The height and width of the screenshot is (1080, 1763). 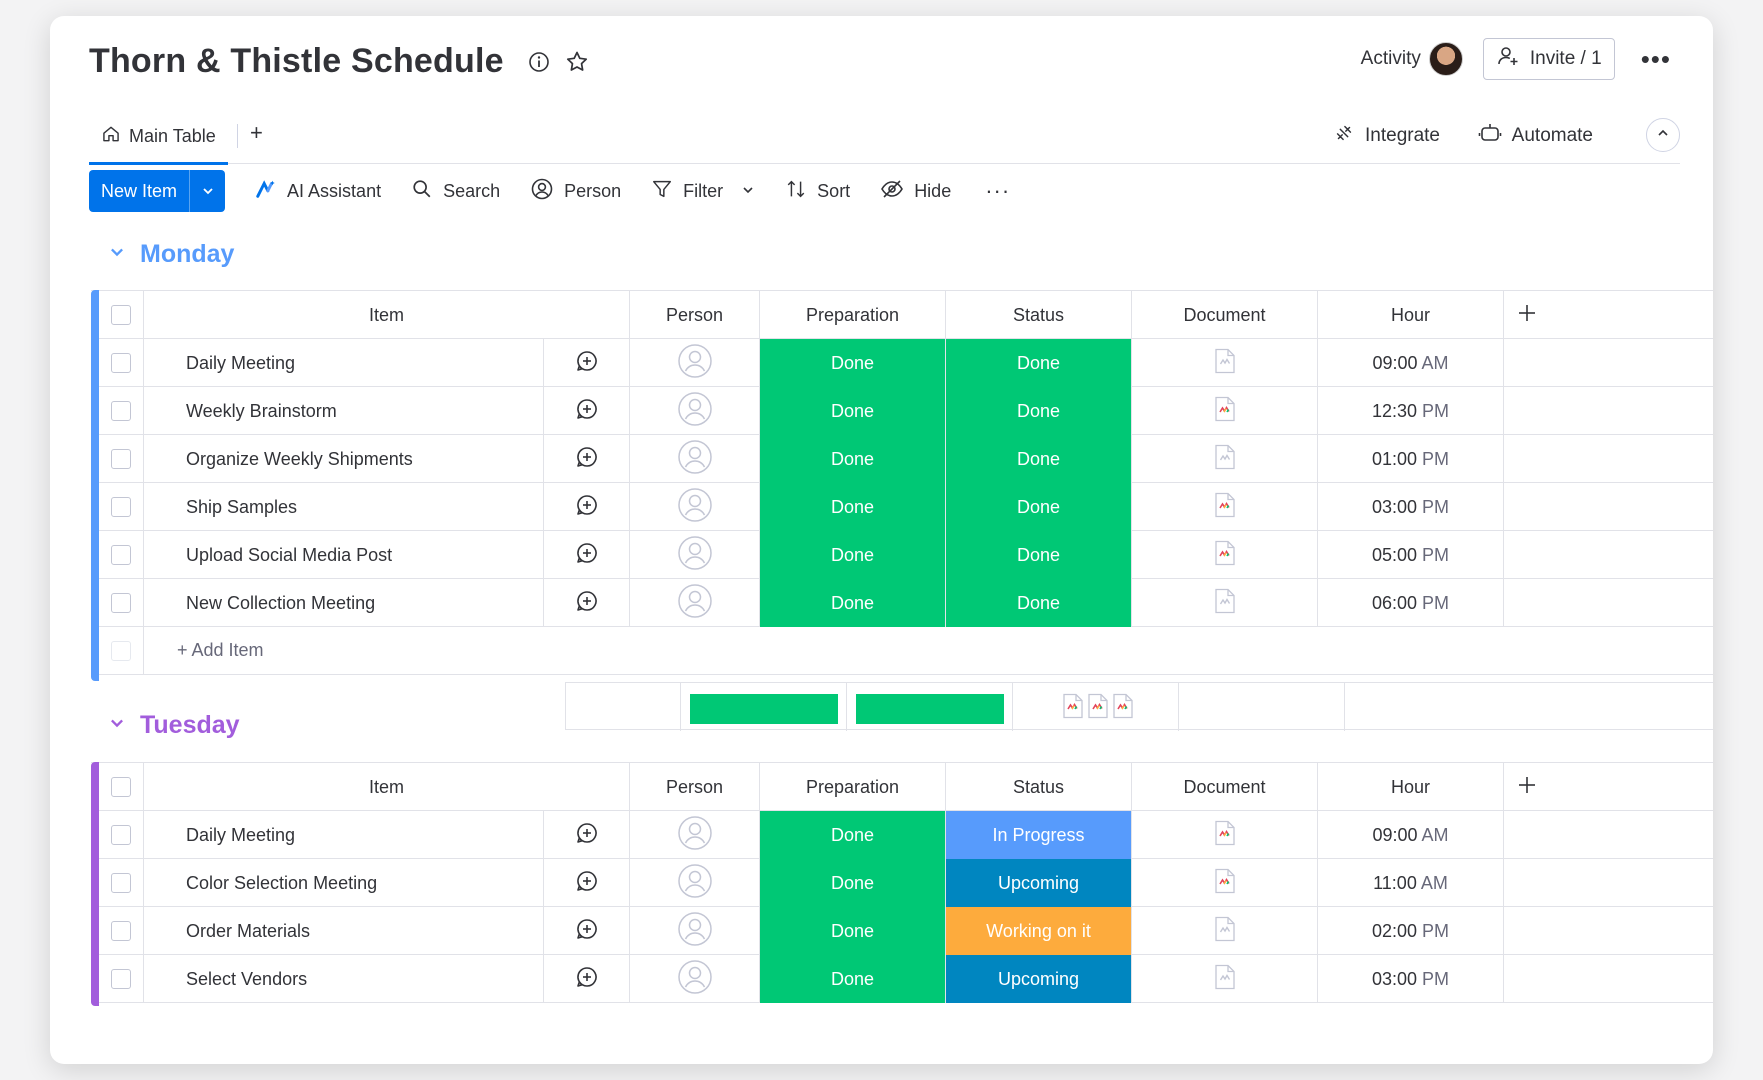 I want to click on document-summary, so click(x=1098, y=708).